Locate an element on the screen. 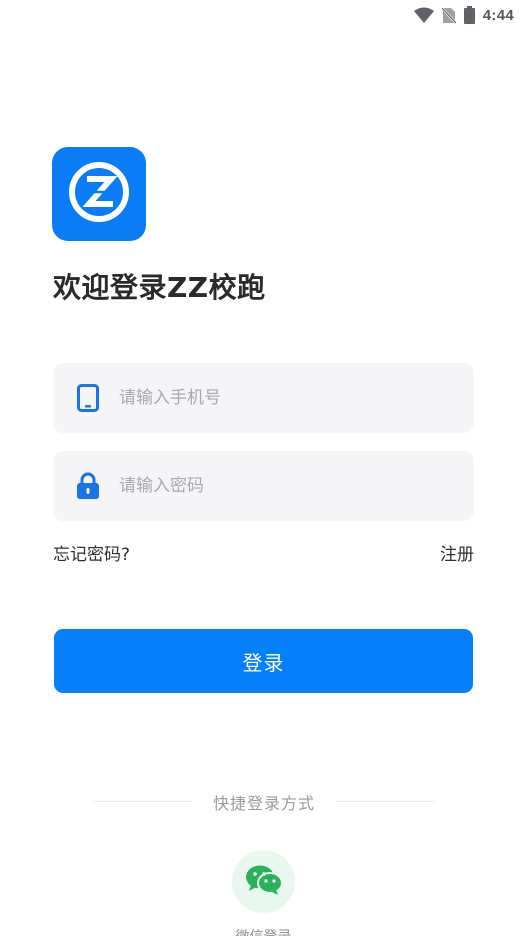 The image size is (526, 936). no-sim-icon is located at coordinates (448, 15).